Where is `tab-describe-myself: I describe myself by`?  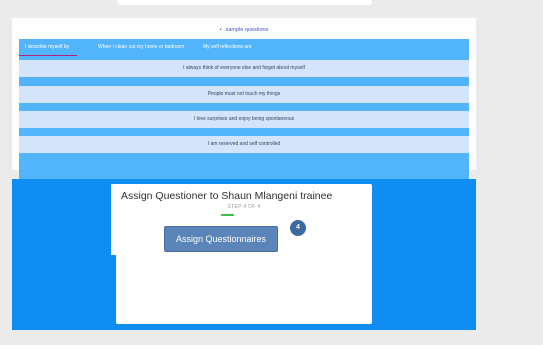
tab-describe-myself: I describe myself by is located at coordinates (48, 47).